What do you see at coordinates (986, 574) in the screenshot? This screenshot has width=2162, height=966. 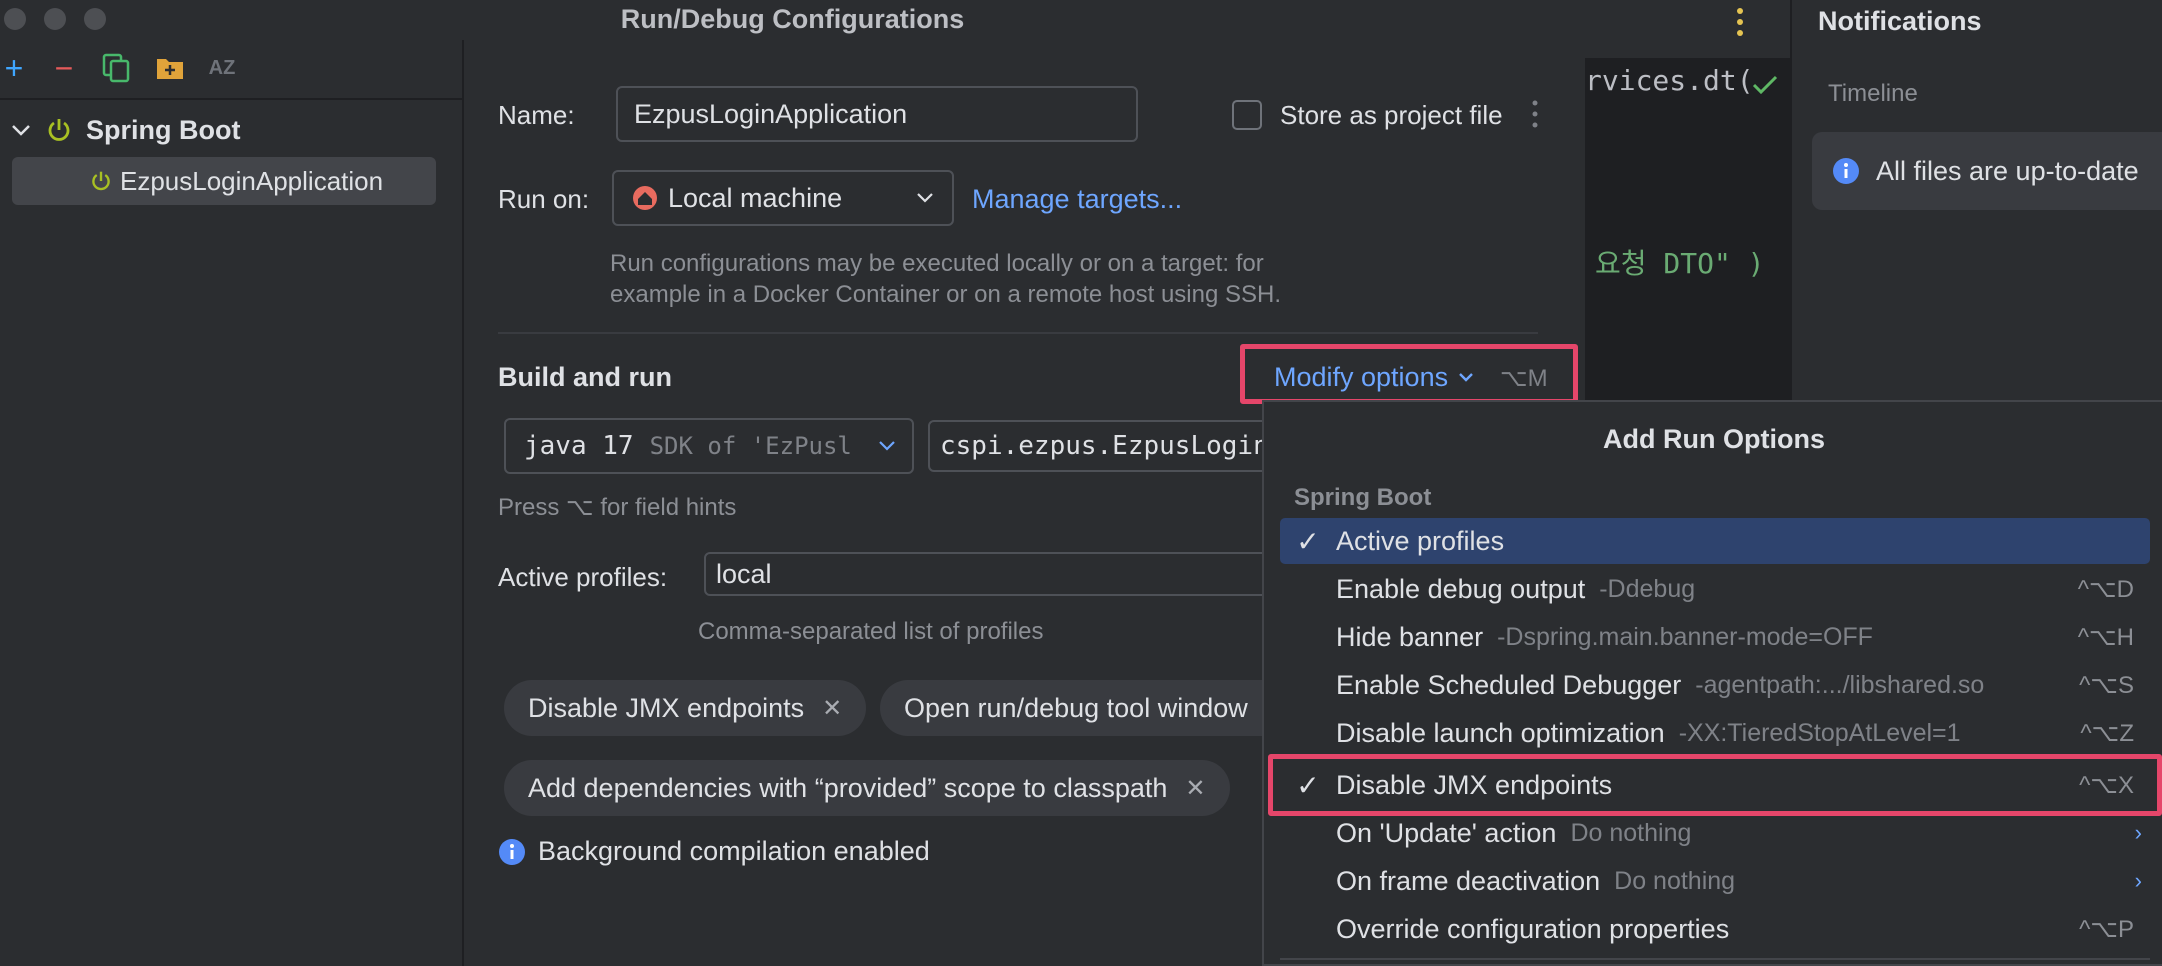 I see `active-profiles-input: local` at bounding box center [986, 574].